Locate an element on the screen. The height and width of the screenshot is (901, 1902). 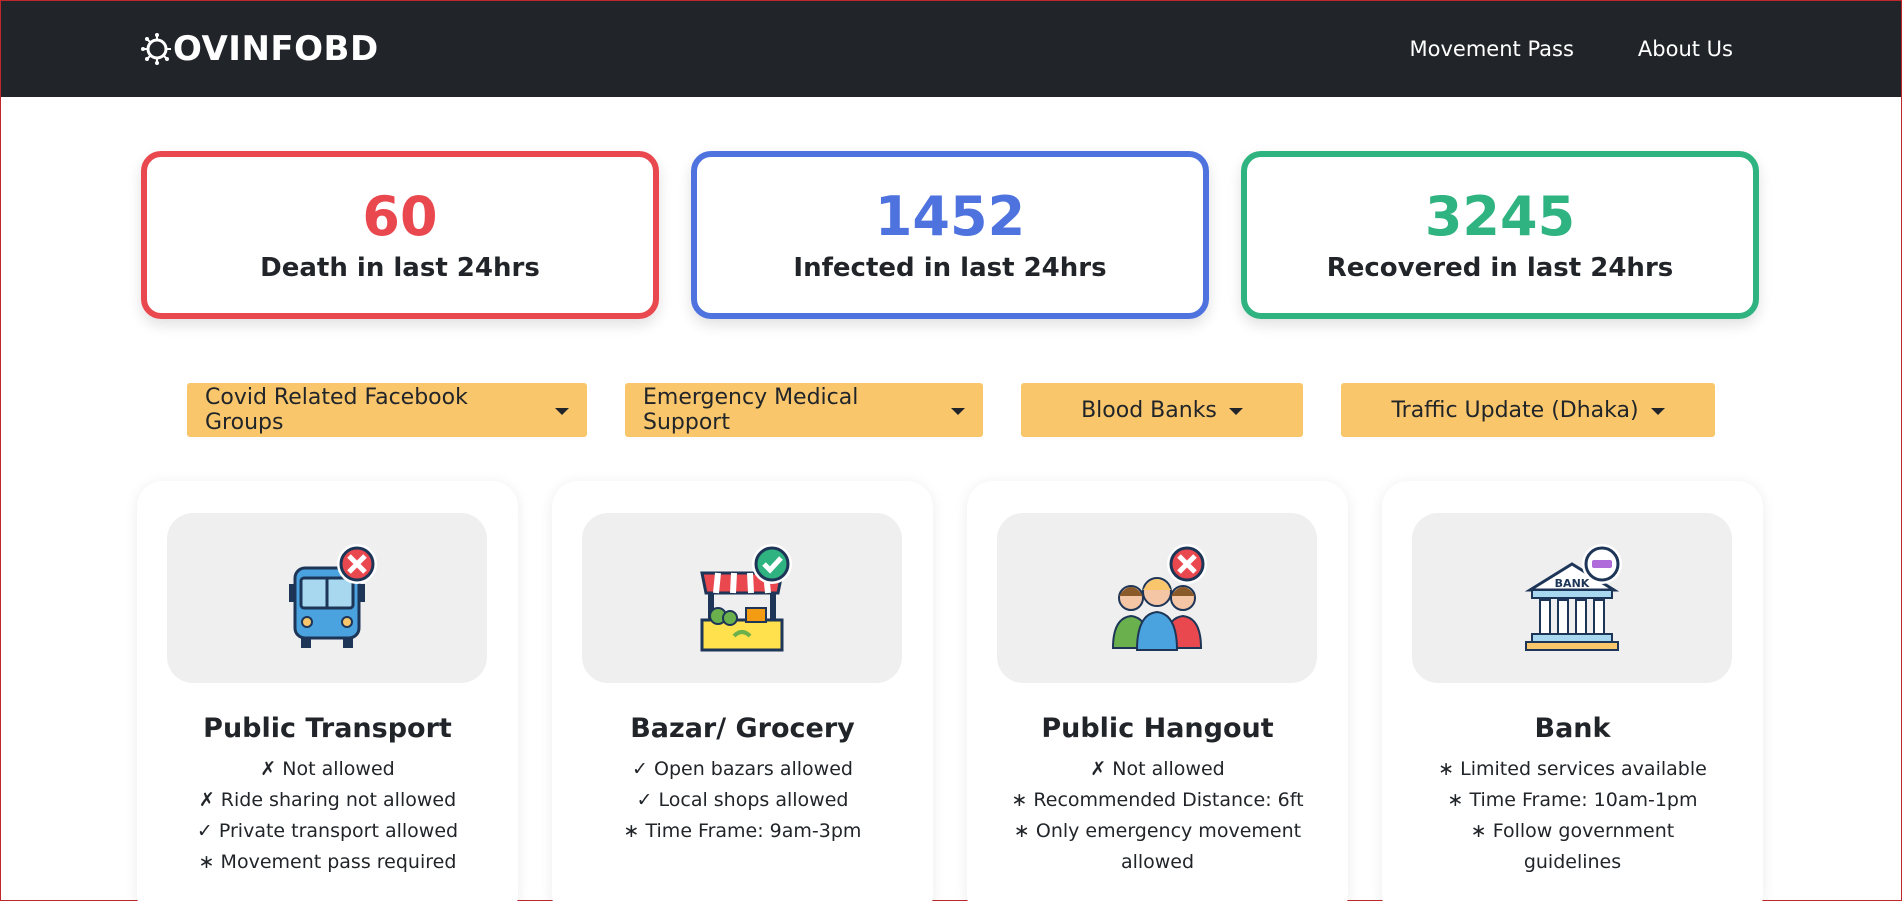
rule-line: ✓ Local shops allowed is located at coordinates (742, 800).